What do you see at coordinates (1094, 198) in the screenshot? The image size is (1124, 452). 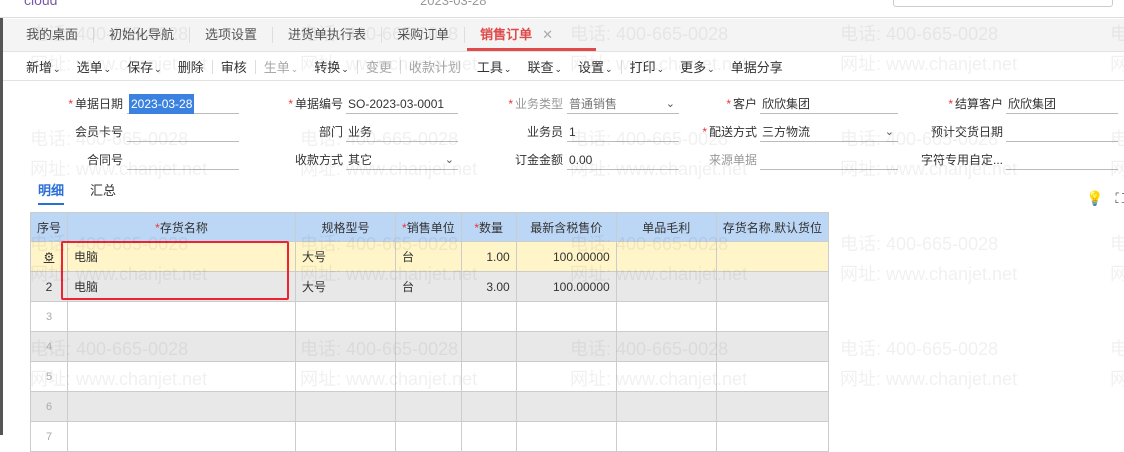 I see `lightbulb-icon: 💡` at bounding box center [1094, 198].